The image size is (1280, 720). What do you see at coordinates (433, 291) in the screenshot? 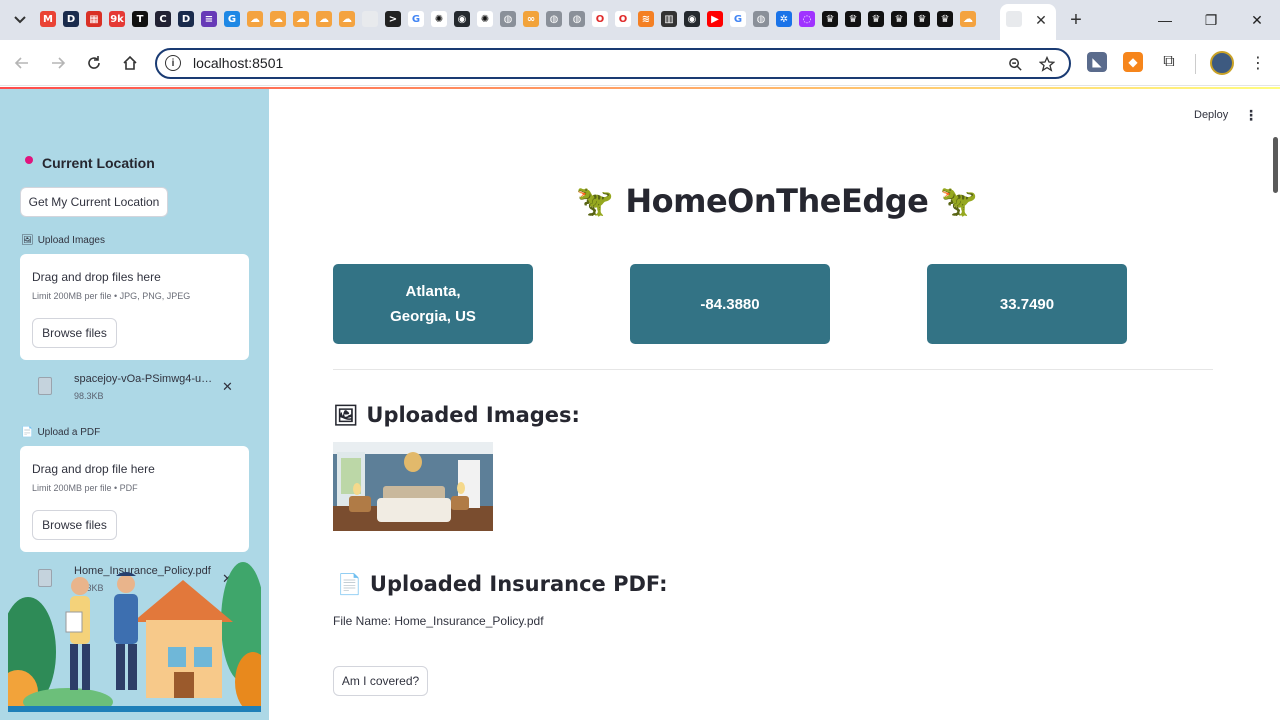
I see `city-text: Atlanta,` at bounding box center [433, 291].